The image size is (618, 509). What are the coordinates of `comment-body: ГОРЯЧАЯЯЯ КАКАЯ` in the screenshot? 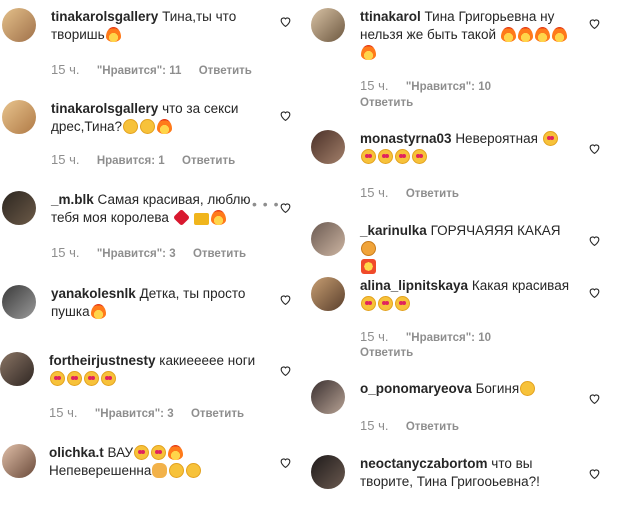 It's located at (495, 230).